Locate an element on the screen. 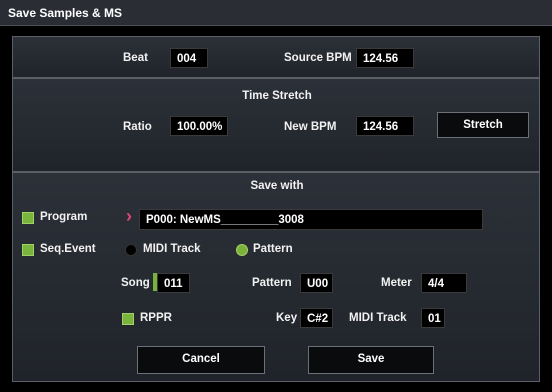 This screenshot has height=392, width=552. new-bpm-field: 124.56 is located at coordinates (385, 126).